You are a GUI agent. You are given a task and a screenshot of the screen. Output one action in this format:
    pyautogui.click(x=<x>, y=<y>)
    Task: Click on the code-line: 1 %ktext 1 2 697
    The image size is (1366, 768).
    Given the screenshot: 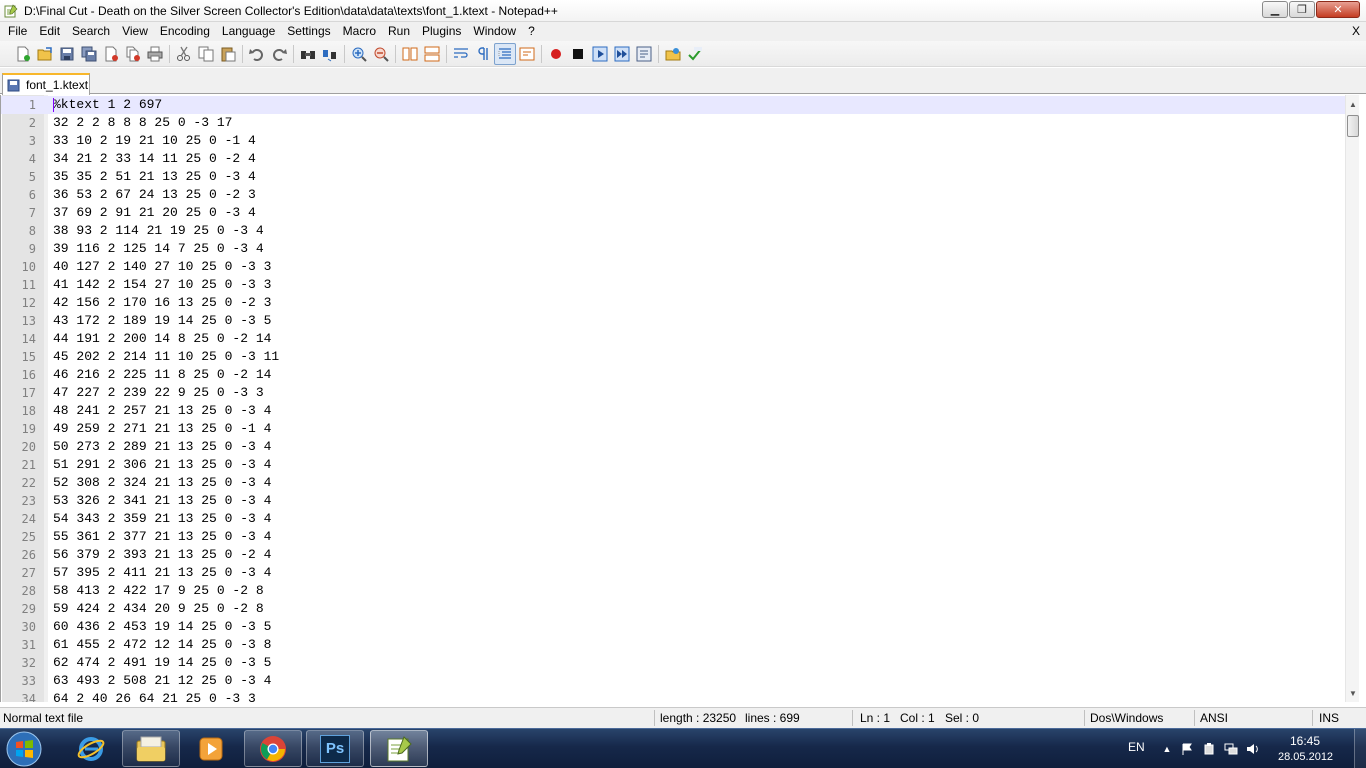 What is the action you would take?
    pyautogui.click(x=673, y=105)
    